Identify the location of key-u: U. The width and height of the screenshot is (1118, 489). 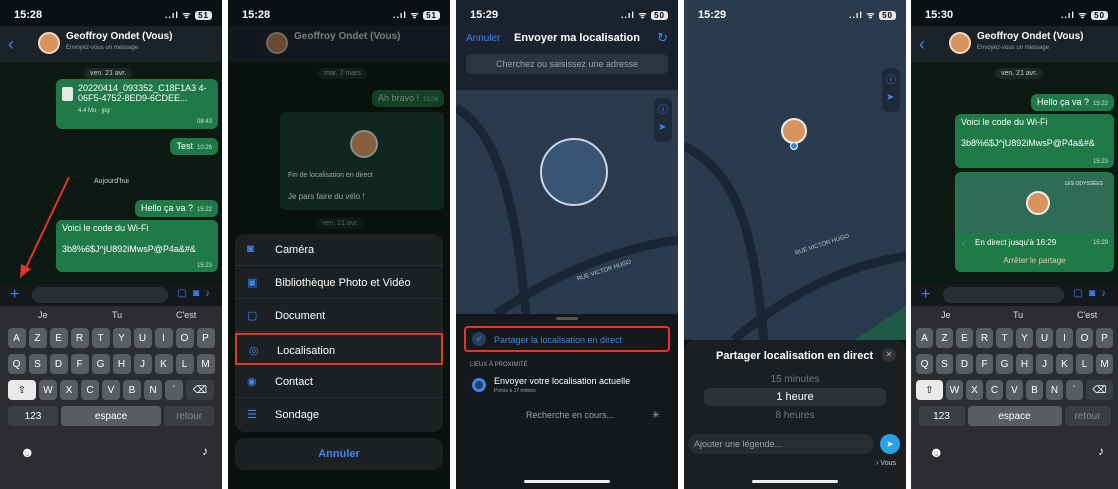
(1044, 338).